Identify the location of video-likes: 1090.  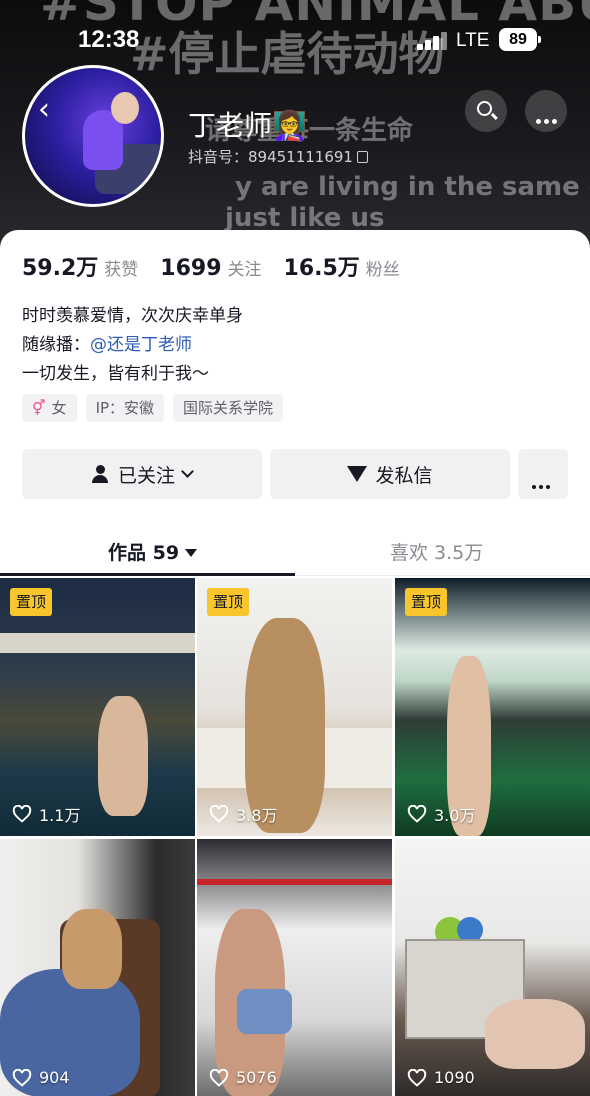
(441, 1077).